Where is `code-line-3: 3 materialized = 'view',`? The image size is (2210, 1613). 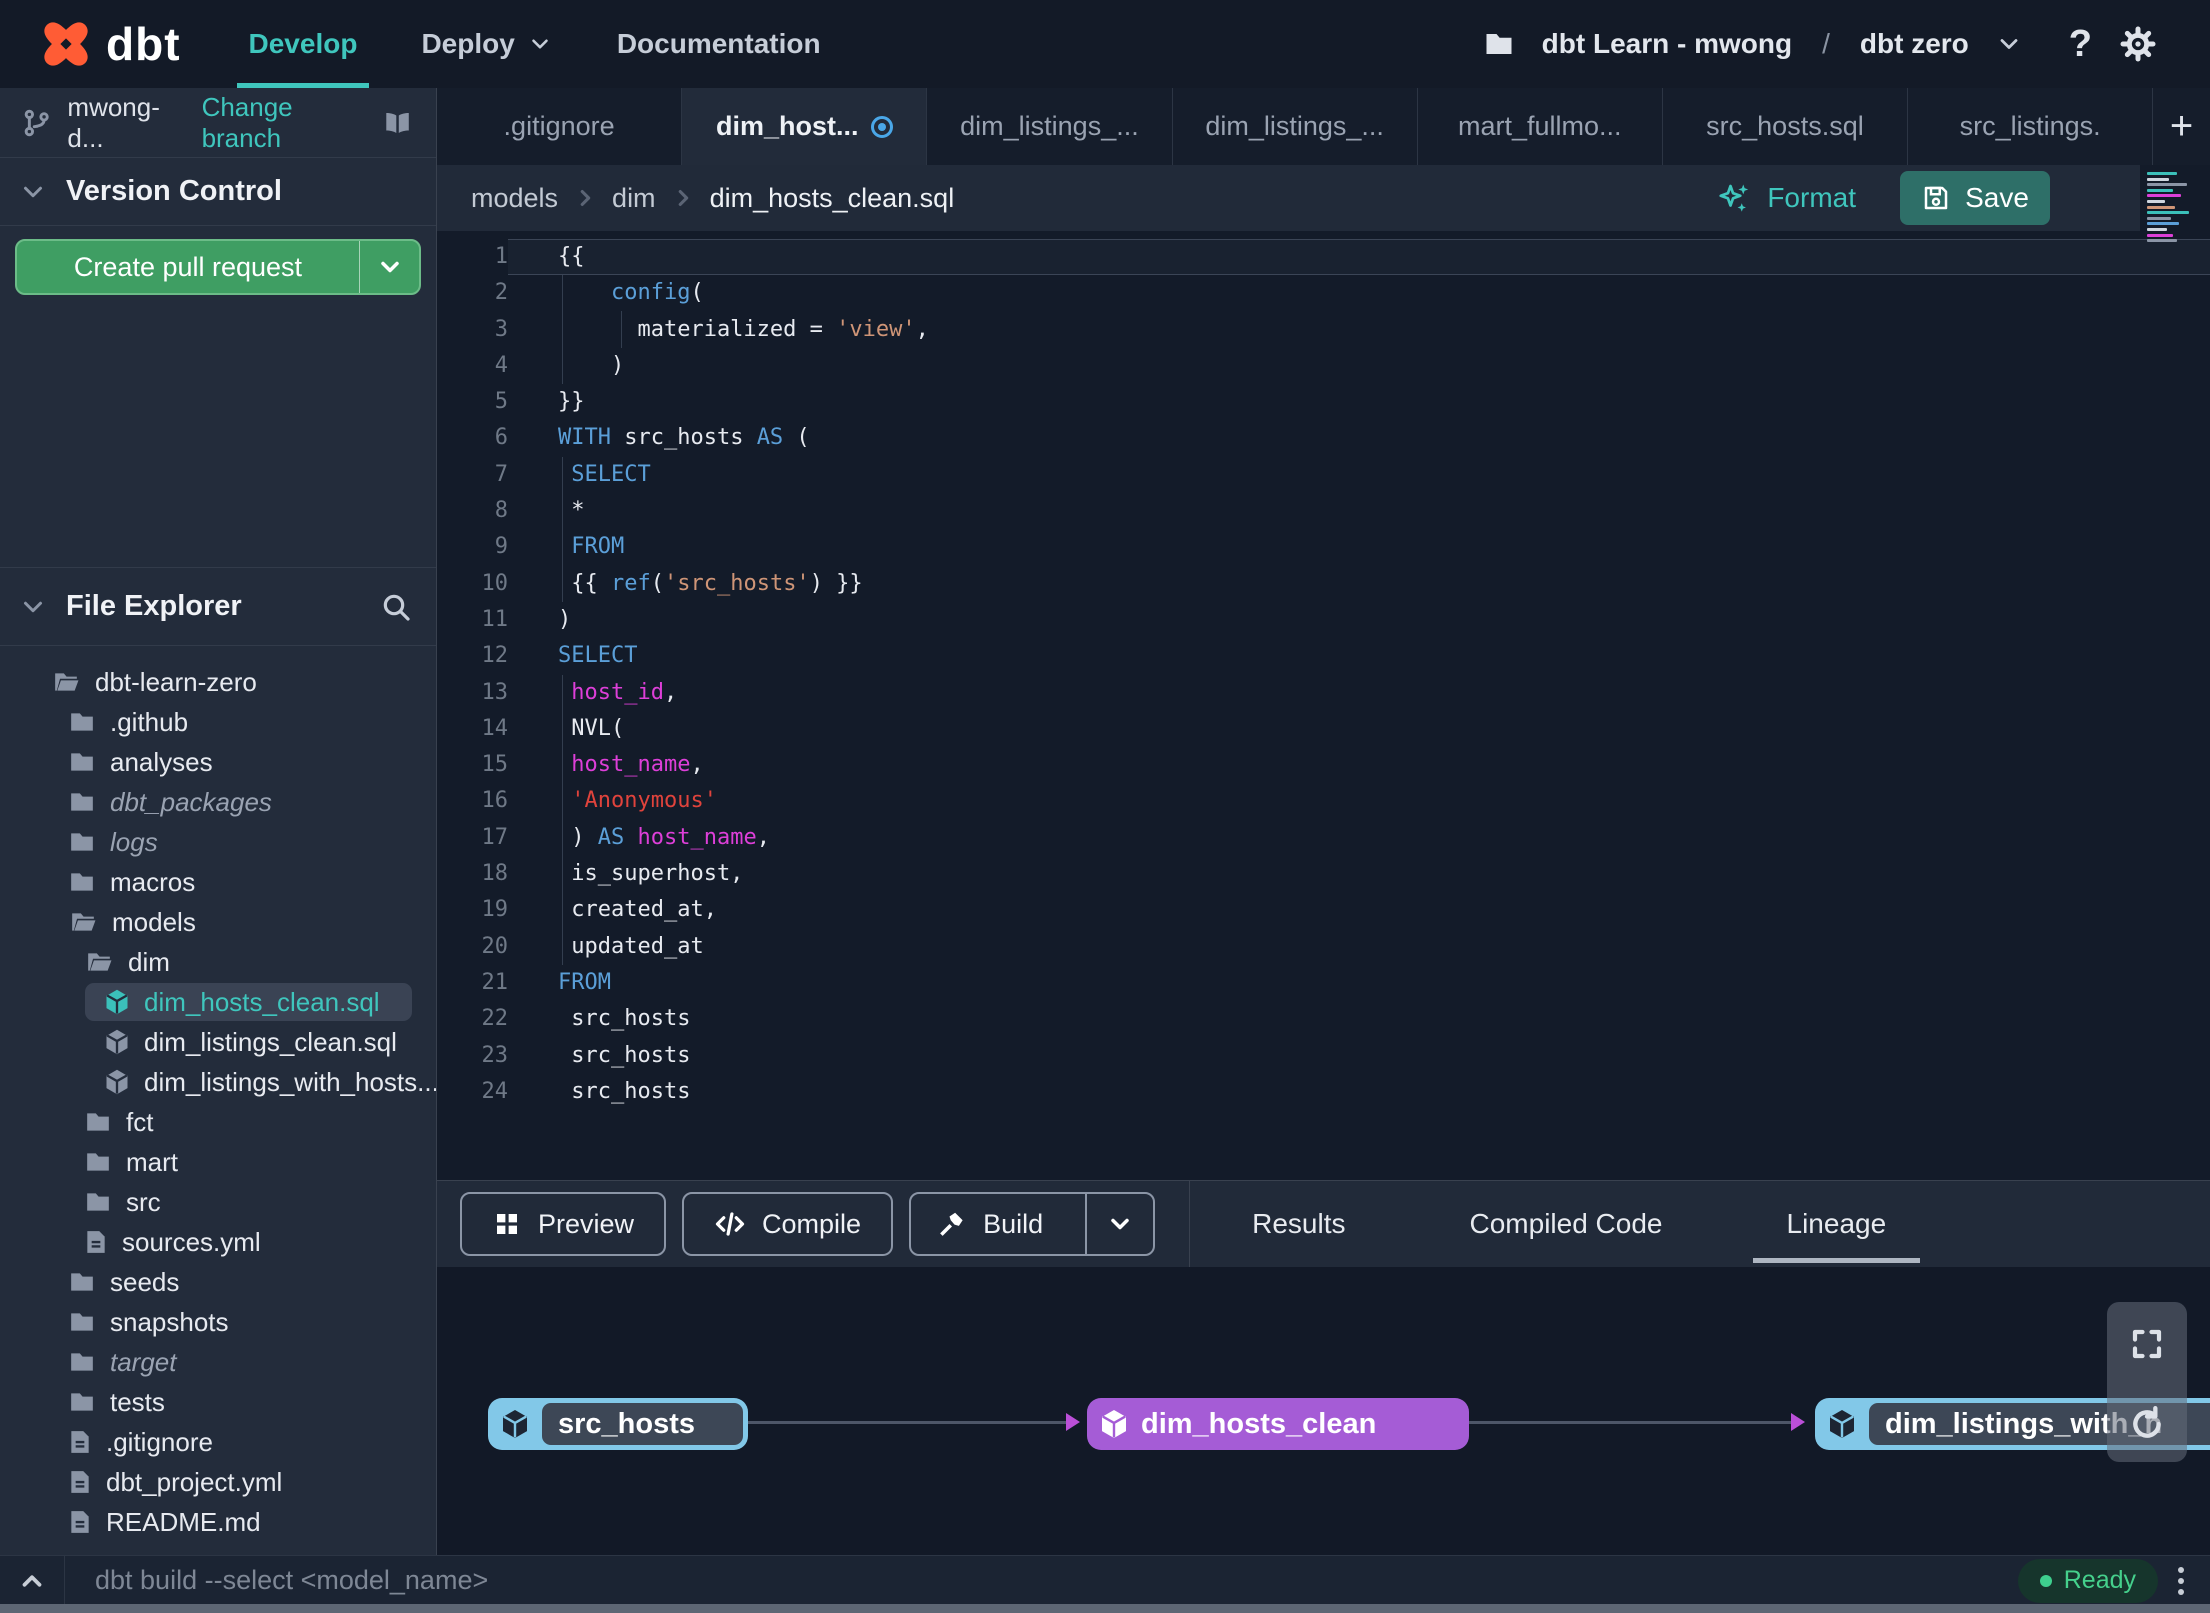 code-line-3: 3 materialized = 'view', is located at coordinates (1323, 330).